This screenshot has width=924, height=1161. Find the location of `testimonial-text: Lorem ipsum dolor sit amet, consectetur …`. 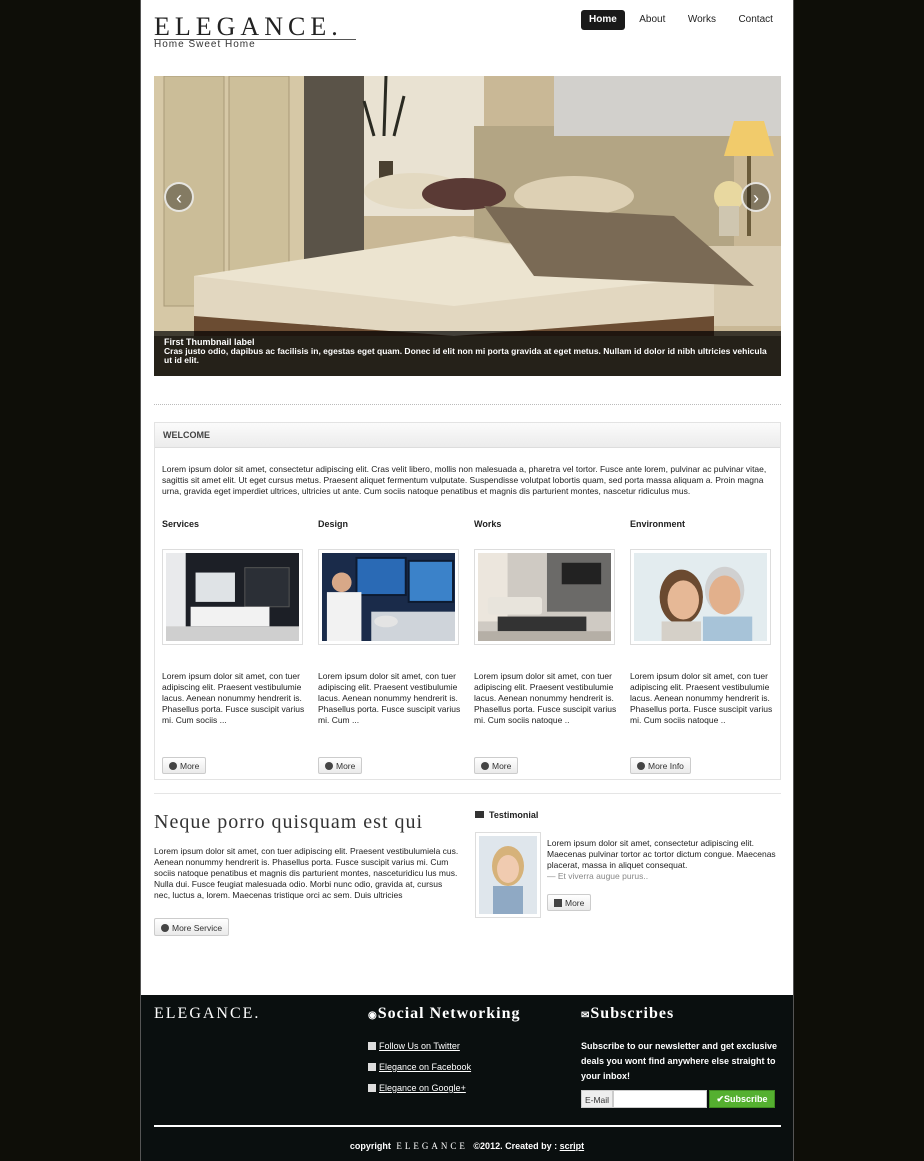

testimonial-text: Lorem ipsum dolor sit amet, consectetur … is located at coordinates (663, 860).